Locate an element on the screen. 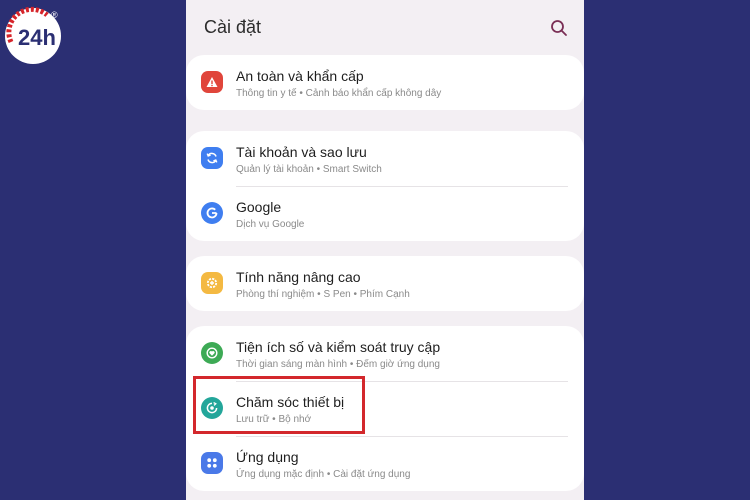 Image resolution: width=750 pixels, height=500 pixels. brand-logo: 24h ® is located at coordinates (34, 35).